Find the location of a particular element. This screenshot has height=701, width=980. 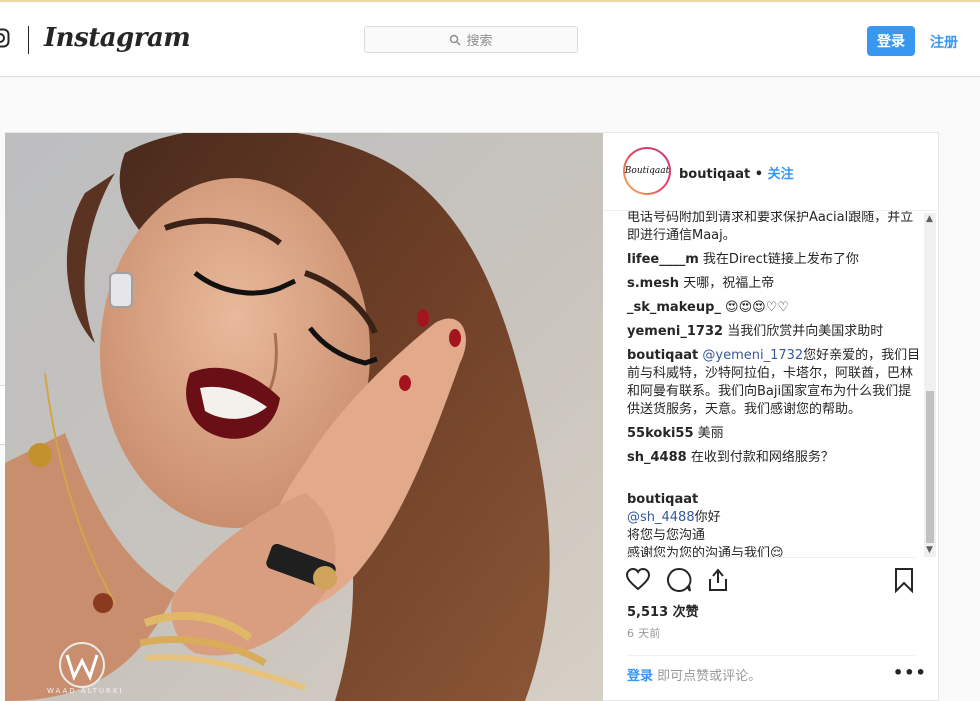

comment-text: 😍😍😍♡♡ is located at coordinates (757, 307).